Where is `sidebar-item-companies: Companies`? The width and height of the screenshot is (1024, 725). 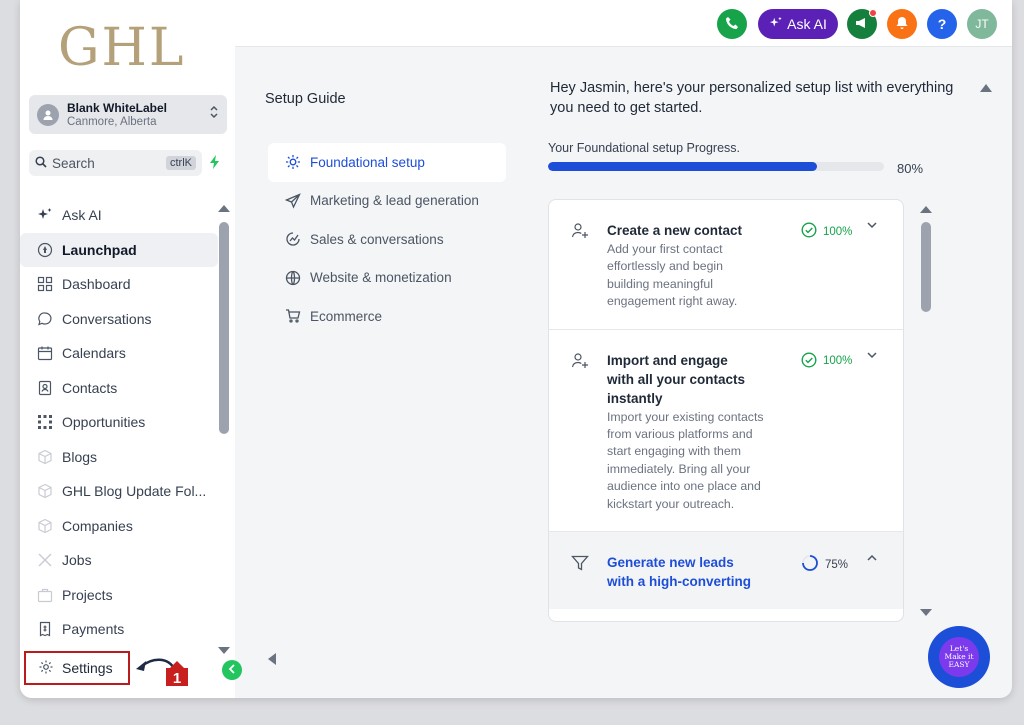
sidebar-item-companies: Companies is located at coordinates (119, 526).